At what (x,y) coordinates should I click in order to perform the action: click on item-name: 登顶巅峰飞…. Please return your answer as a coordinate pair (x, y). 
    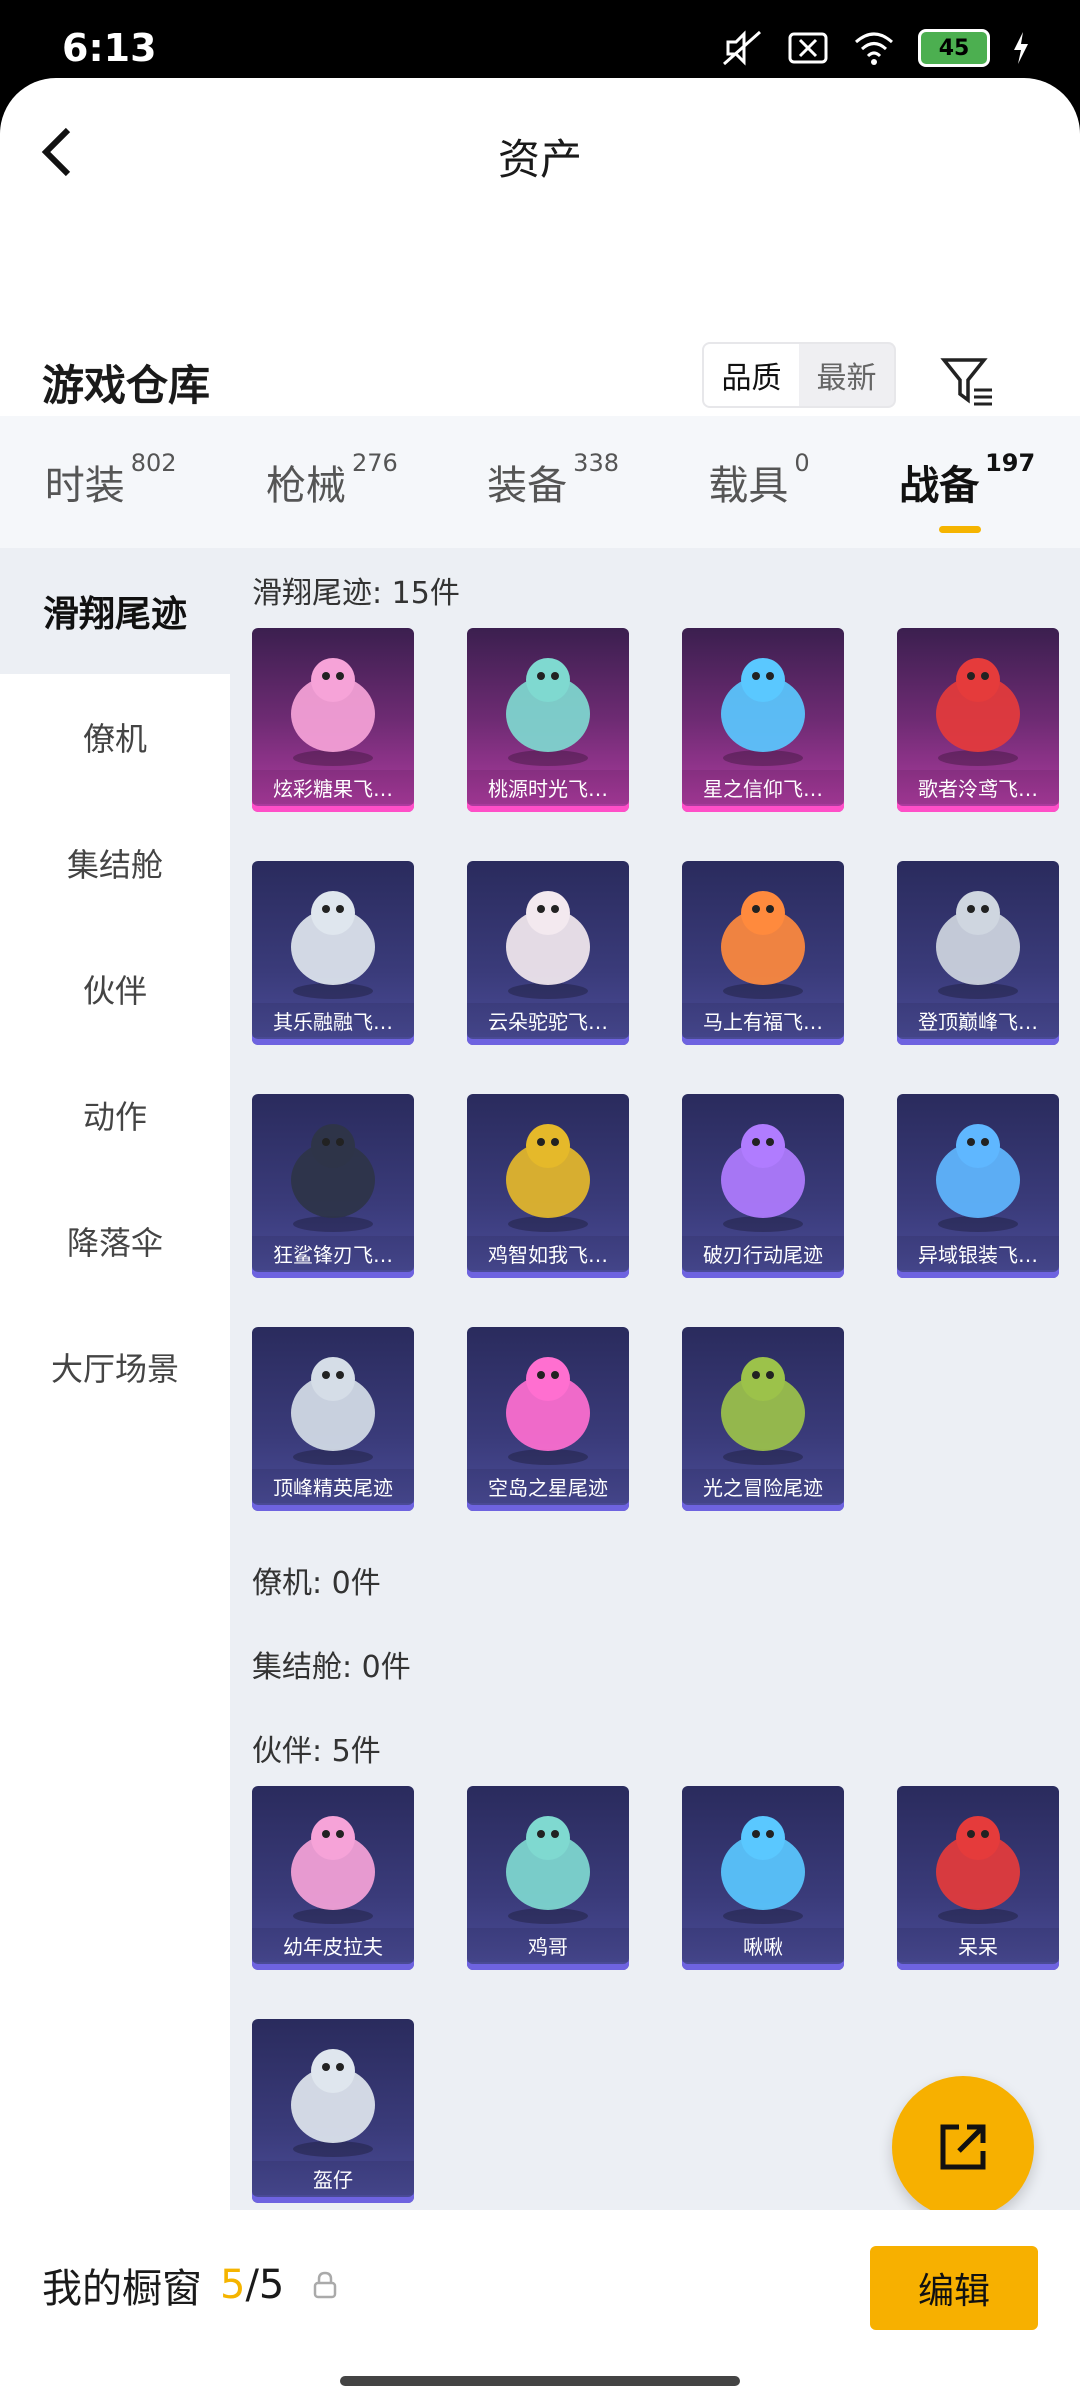
    Looking at the image, I should click on (978, 1020).